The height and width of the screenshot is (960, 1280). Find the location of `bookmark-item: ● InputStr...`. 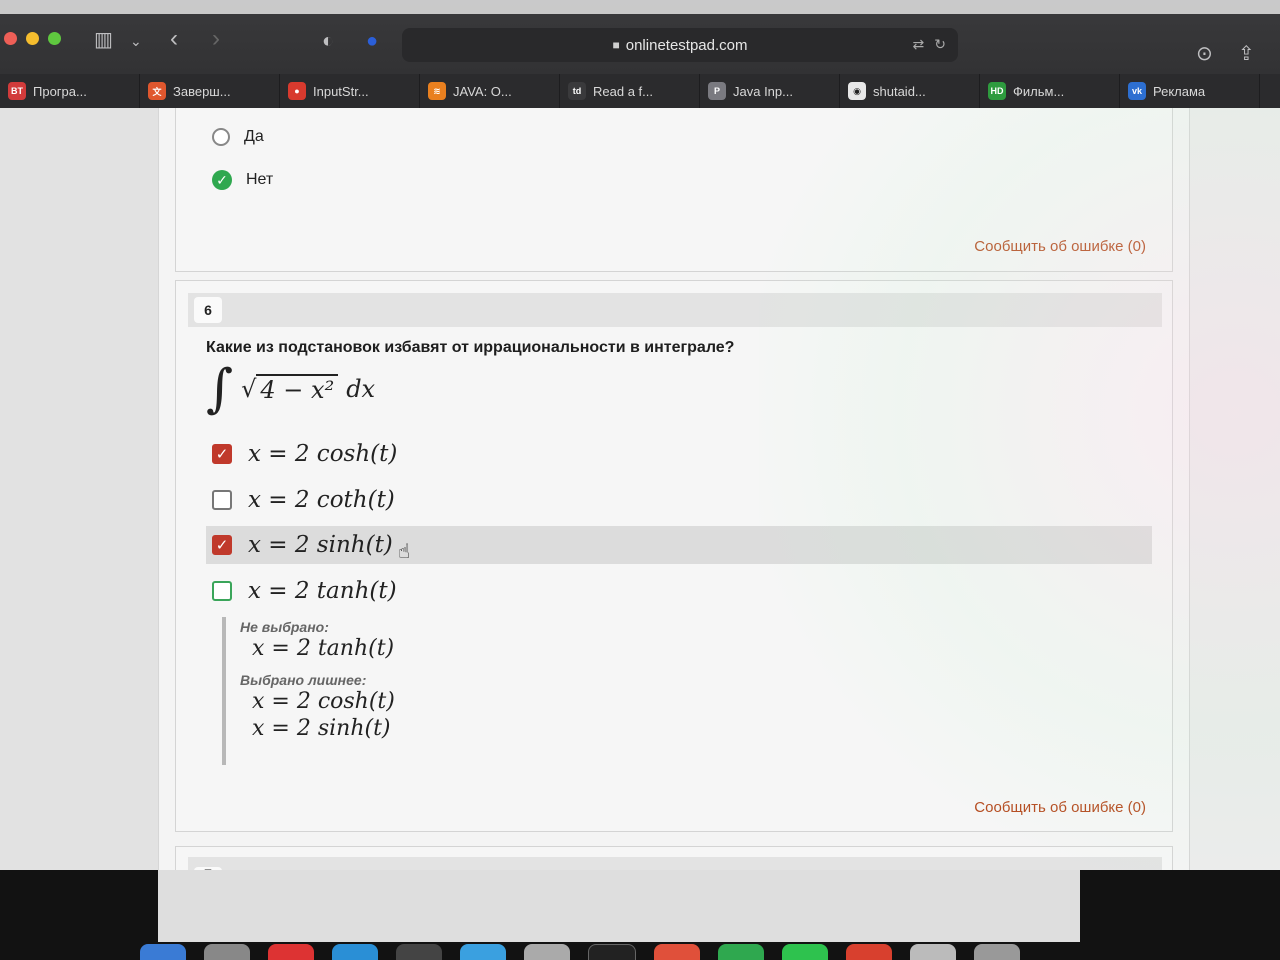

bookmark-item: ● InputStr... is located at coordinates (350, 91).